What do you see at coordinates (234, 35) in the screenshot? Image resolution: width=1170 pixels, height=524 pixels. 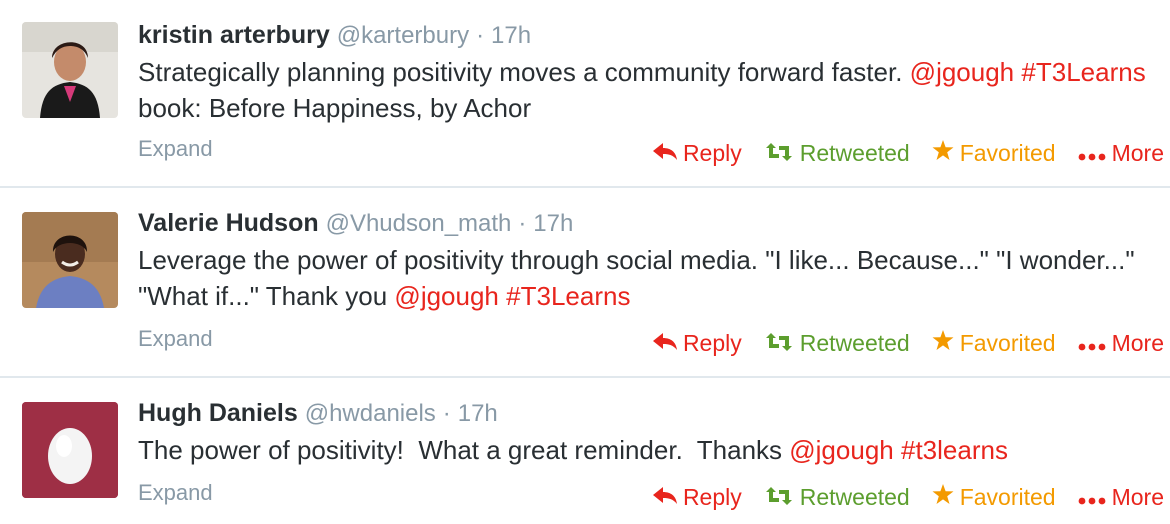 I see `user-fullname: kristin arterbury` at bounding box center [234, 35].